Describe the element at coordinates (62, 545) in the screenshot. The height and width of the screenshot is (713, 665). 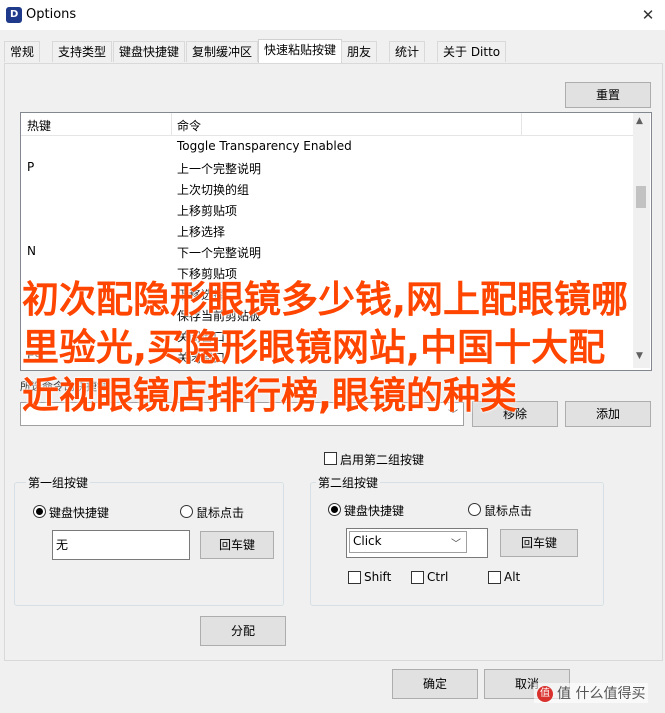
I see `group1-key-value: 无` at that location.